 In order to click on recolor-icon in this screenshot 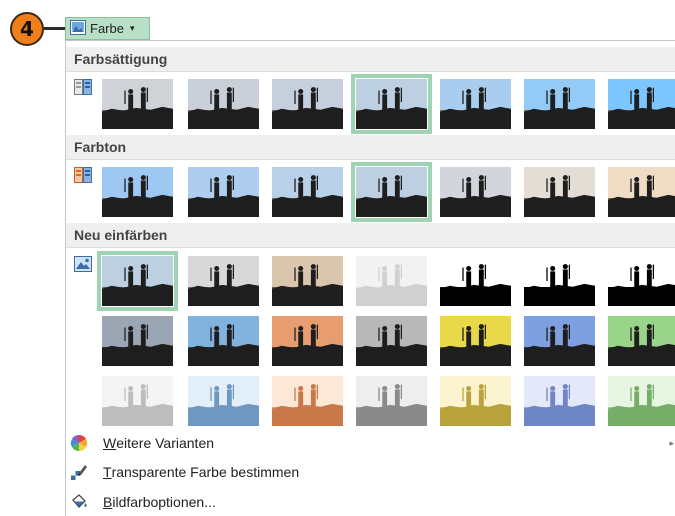, I will do `click(83, 264)`.